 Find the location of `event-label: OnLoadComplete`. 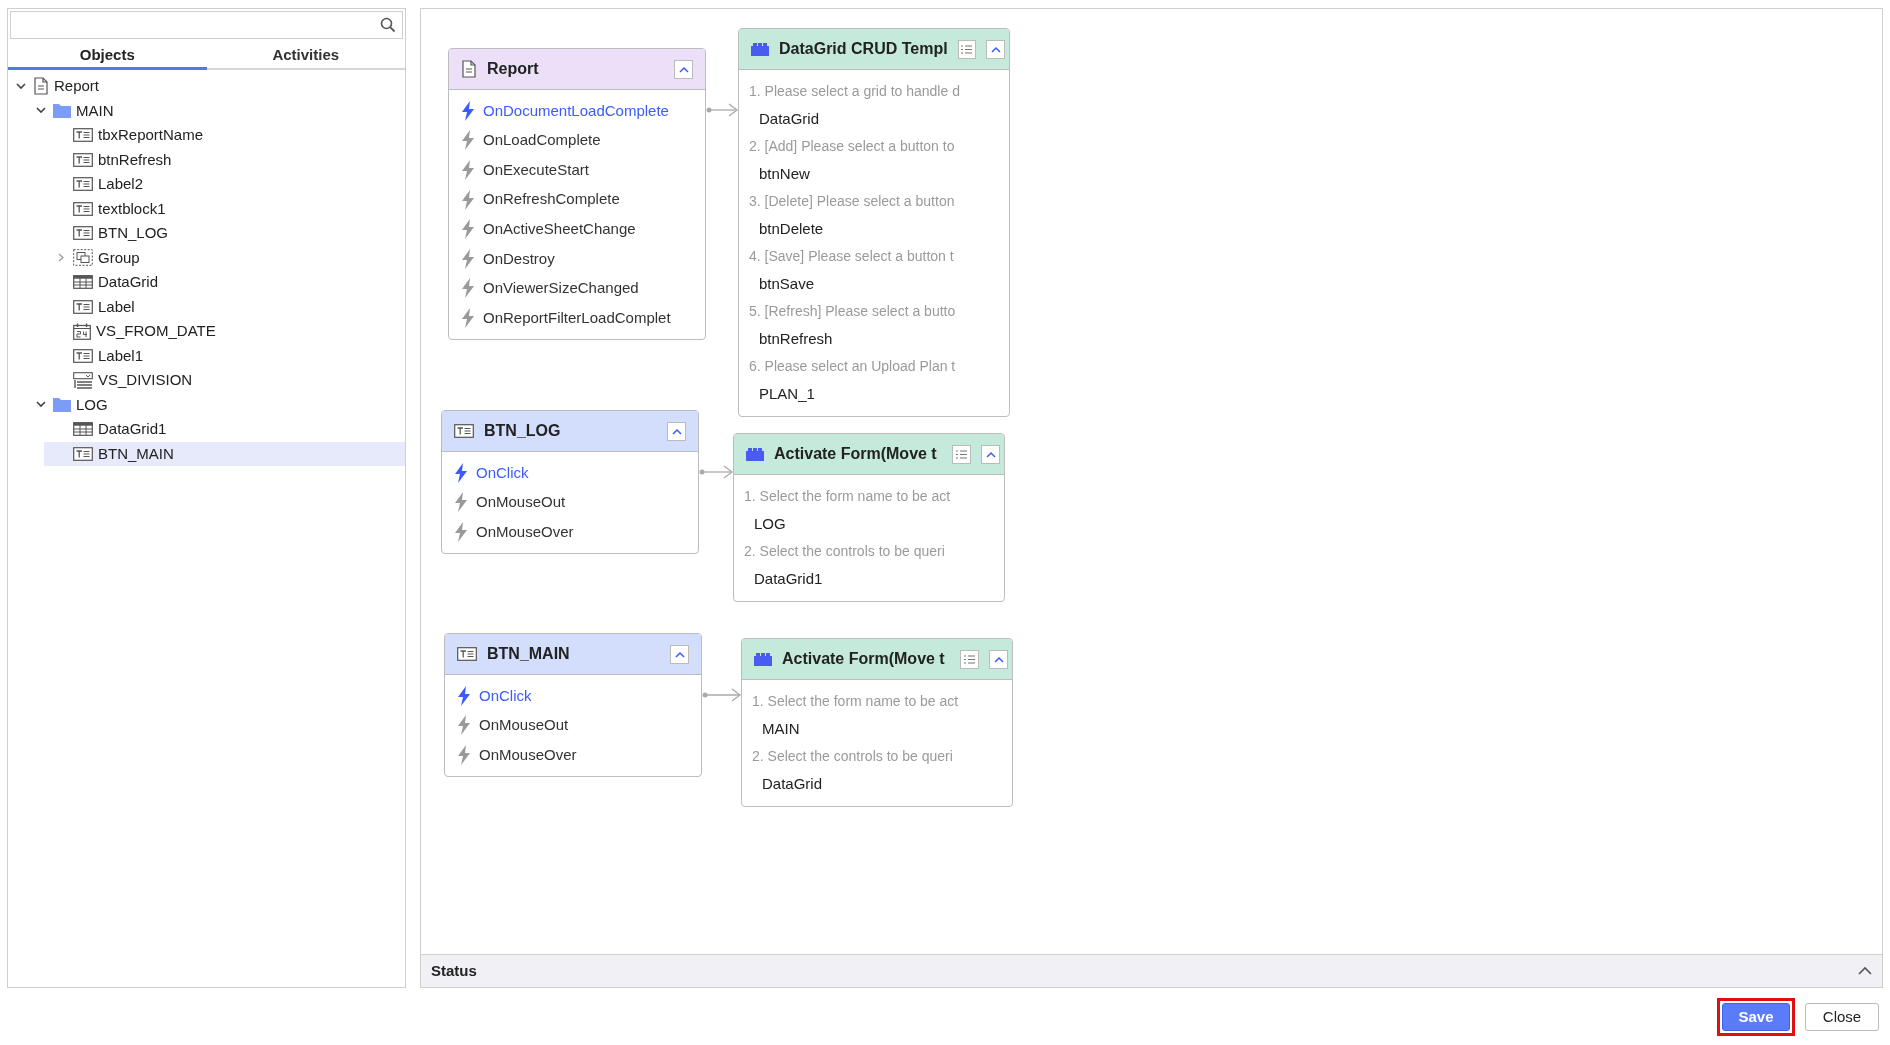

event-label: OnLoadComplete is located at coordinates (542, 140).